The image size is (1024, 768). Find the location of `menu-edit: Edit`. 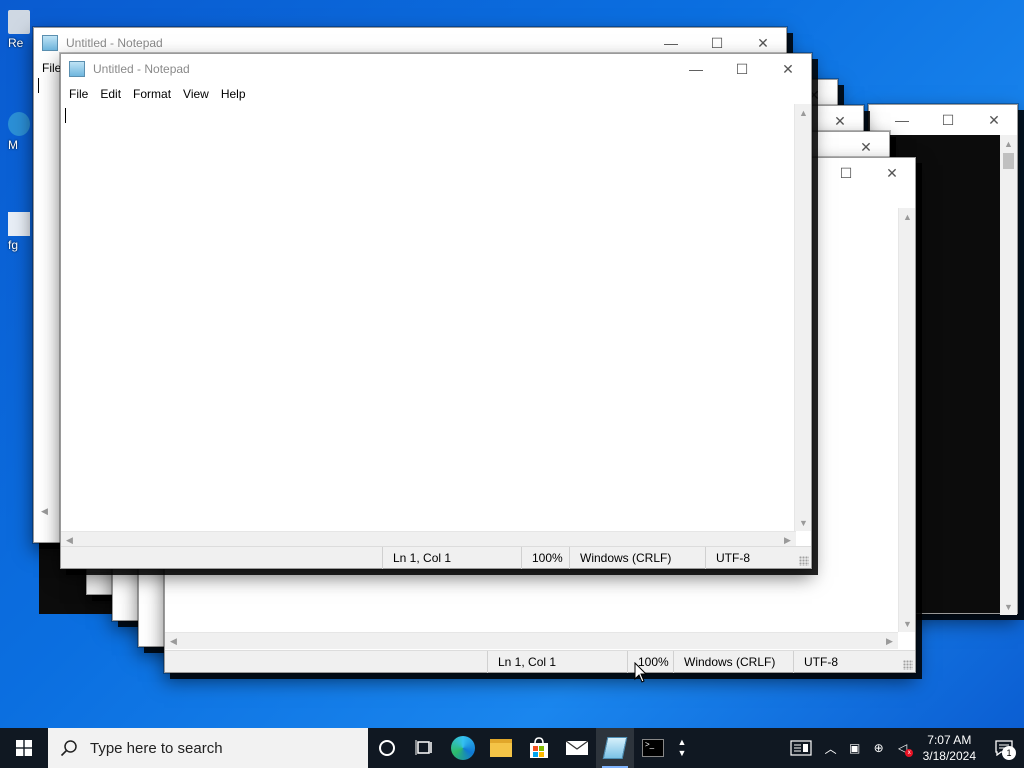

menu-edit: Edit is located at coordinates (110, 94).